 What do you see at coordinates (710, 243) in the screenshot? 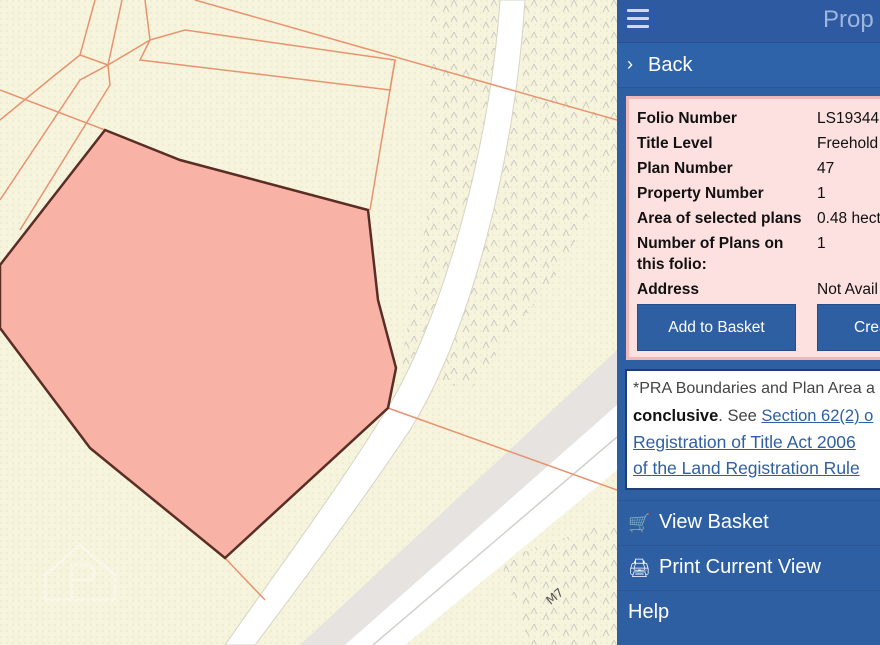
I see `info-key: Number of Plans on` at bounding box center [710, 243].